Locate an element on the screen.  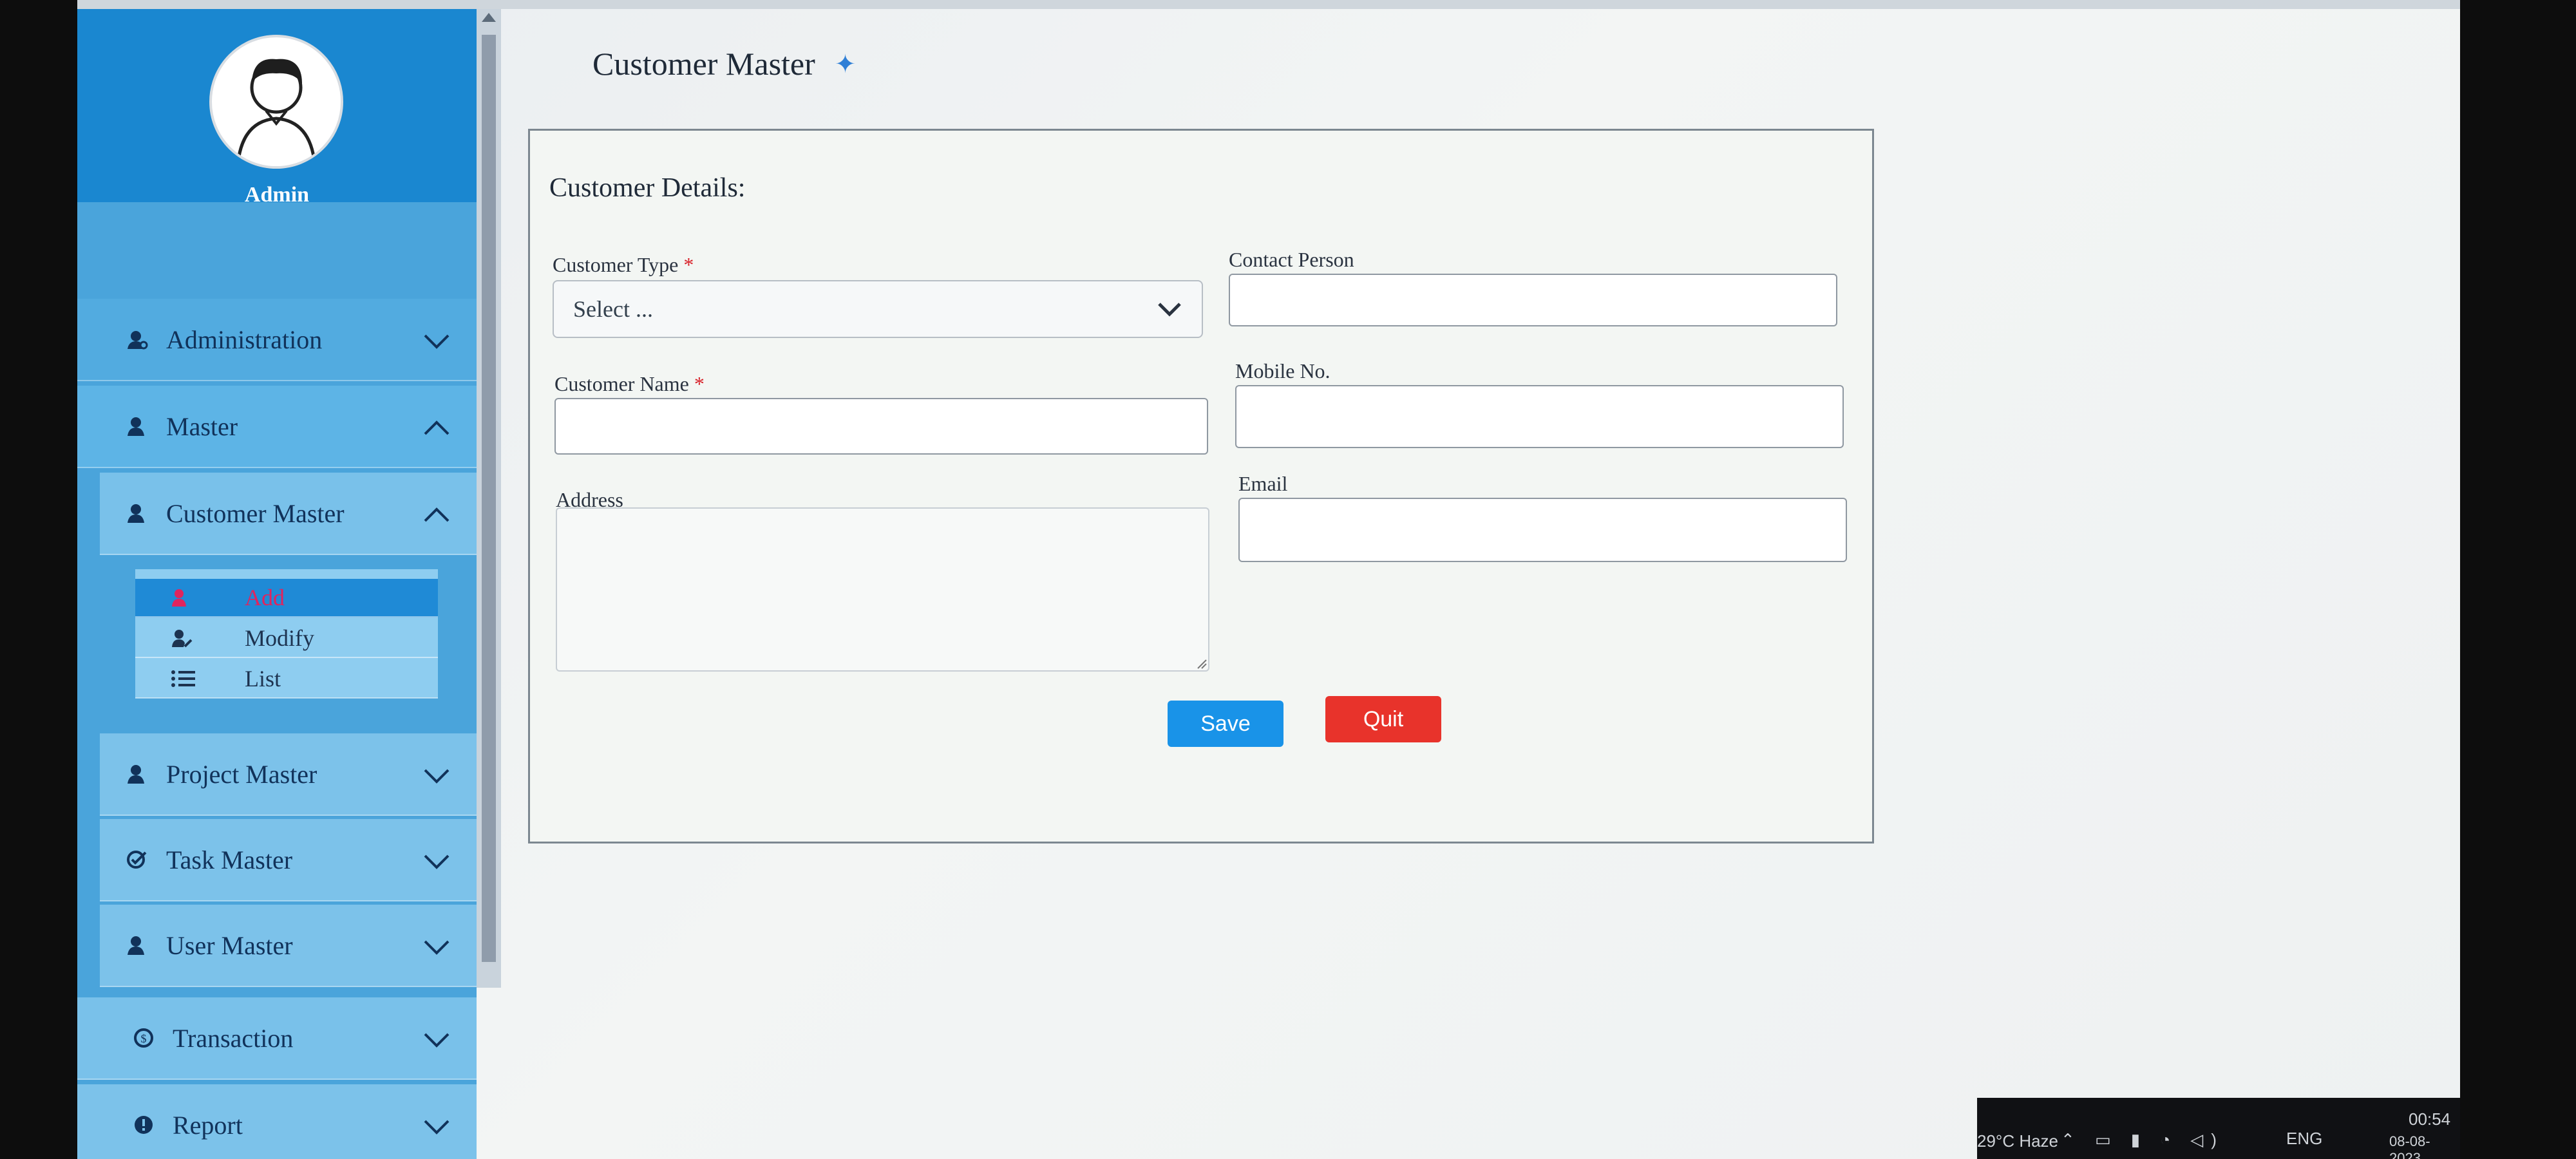
nav-item-project-master: Project Master is located at coordinates (288, 774).